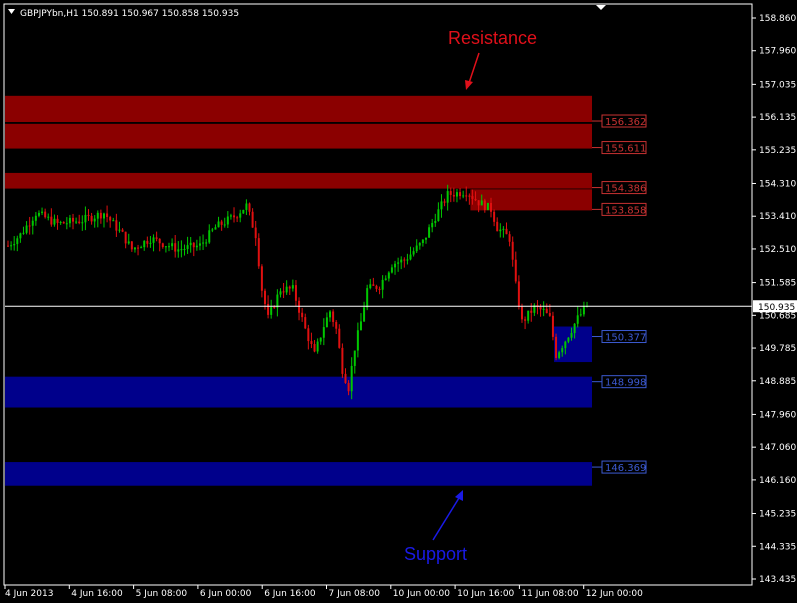 Image resolution: width=797 pixels, height=603 pixels. Describe the element at coordinates (777, 85) in the screenshot. I see `y-tick-label-2: 157.035` at that location.